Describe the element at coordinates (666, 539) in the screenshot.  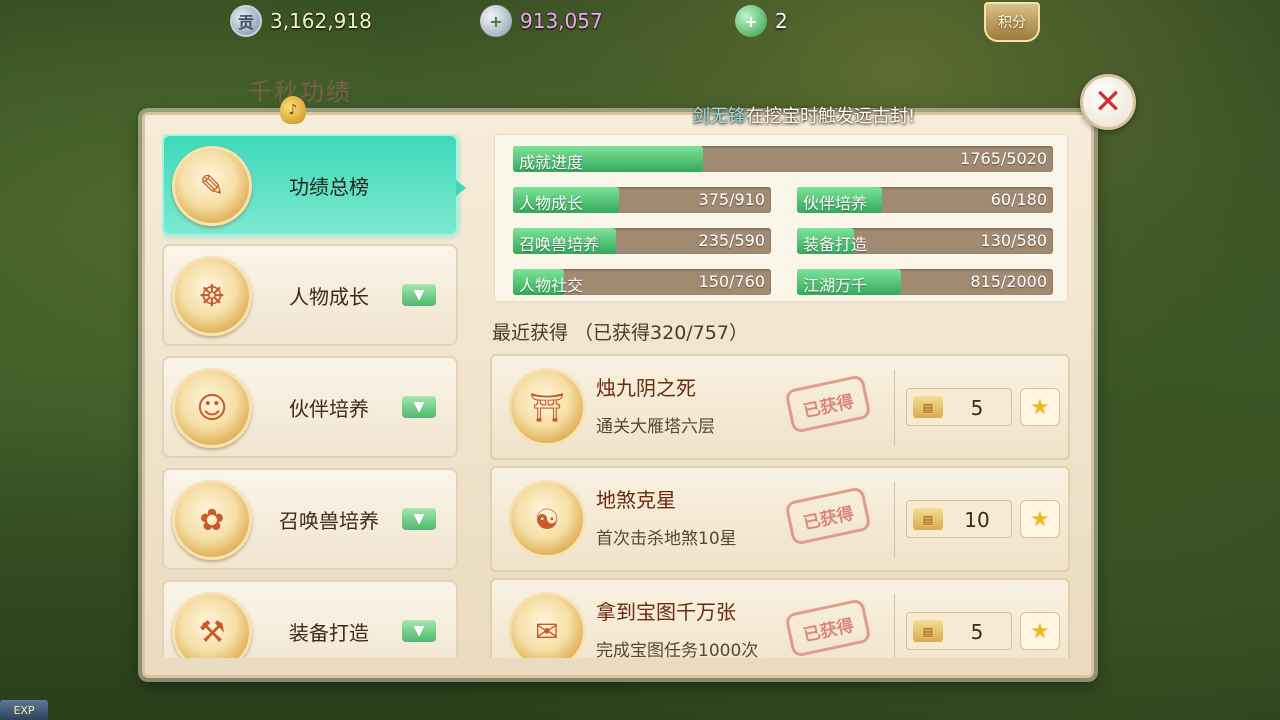
I see `achievement-desc: 首次击杀地煞10星` at that location.